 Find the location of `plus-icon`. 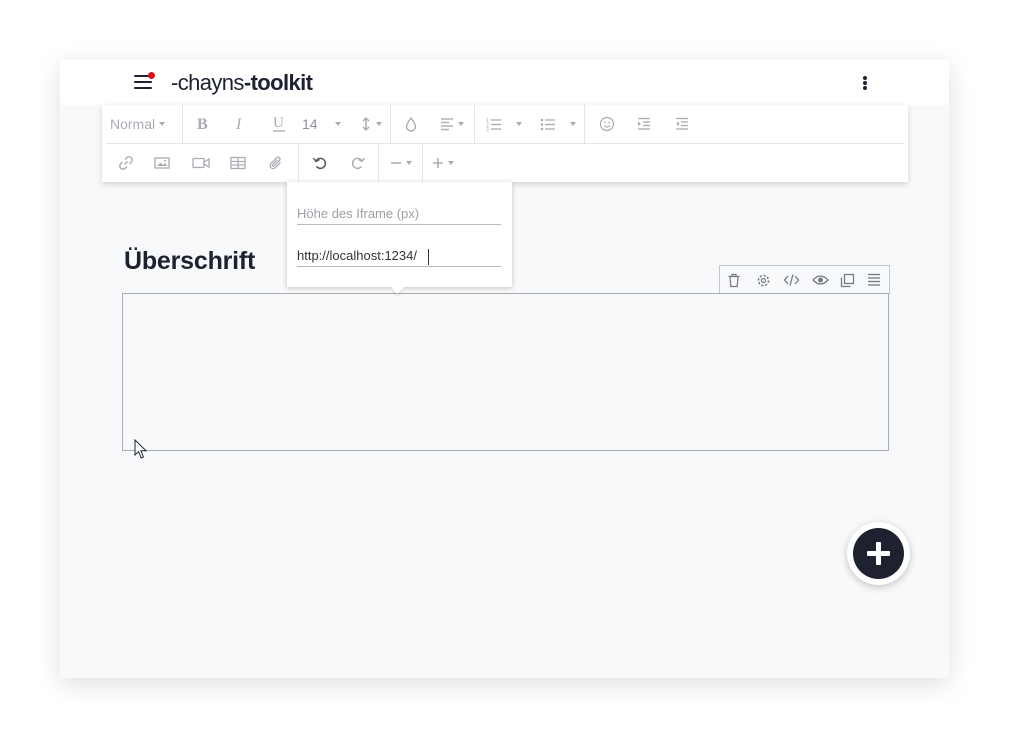

plus-icon is located at coordinates (878, 553).